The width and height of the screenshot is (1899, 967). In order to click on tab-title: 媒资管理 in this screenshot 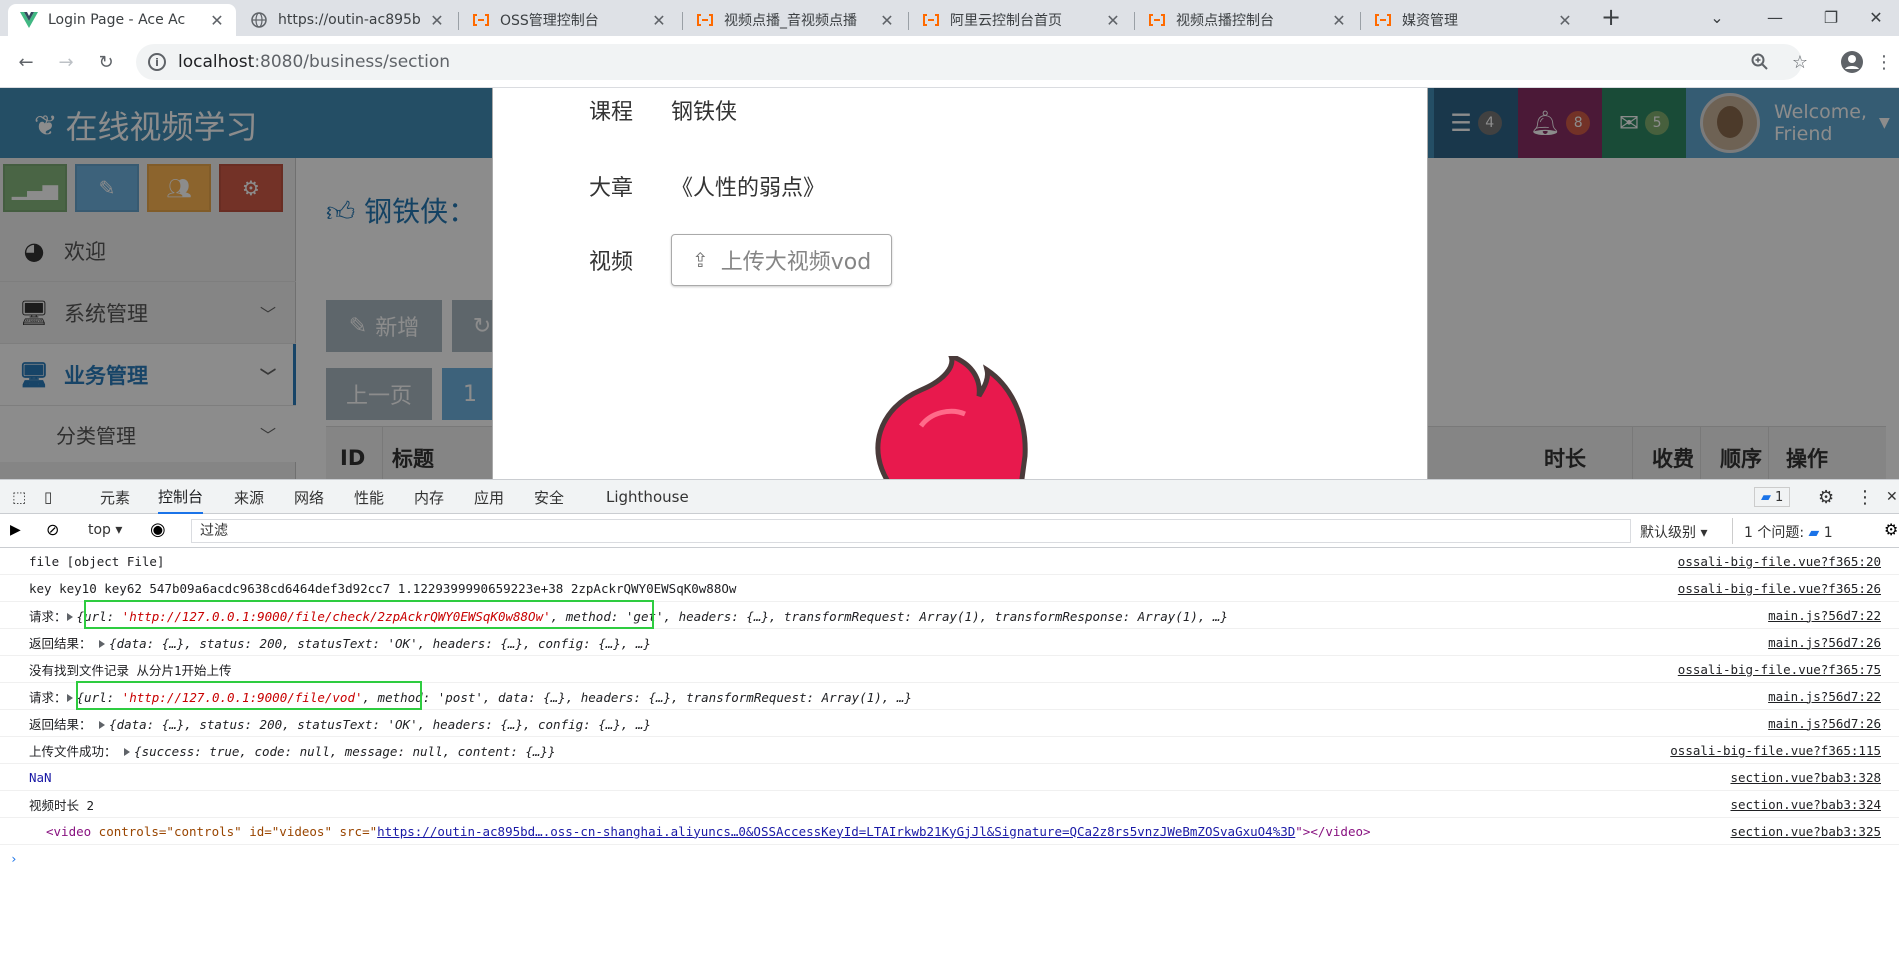, I will do `click(1430, 21)`.